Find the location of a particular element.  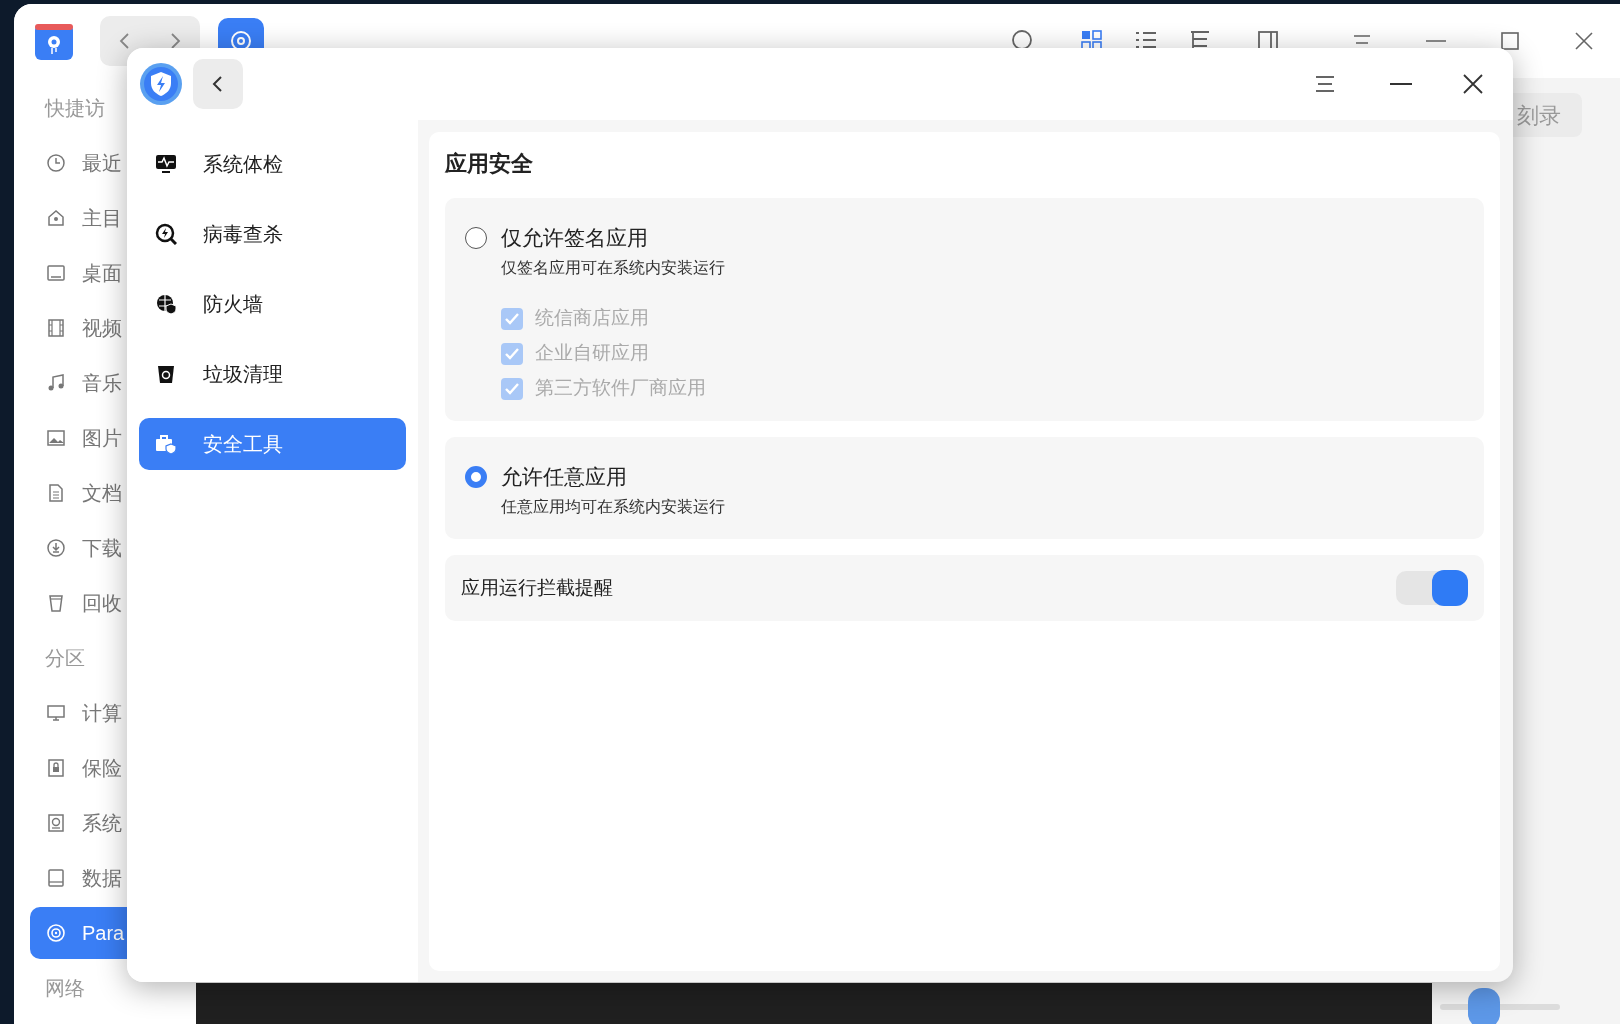

setting-label: 应用运行拦截提醒 is located at coordinates (537, 587).